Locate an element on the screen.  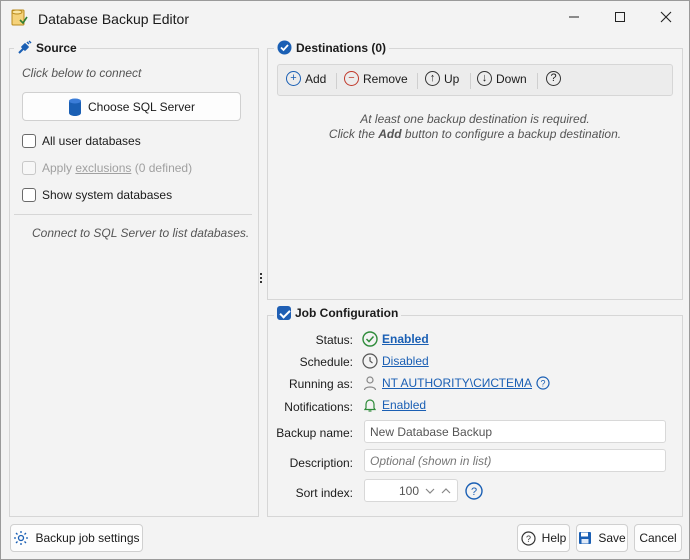
close-button is located at coordinates (666, 17).